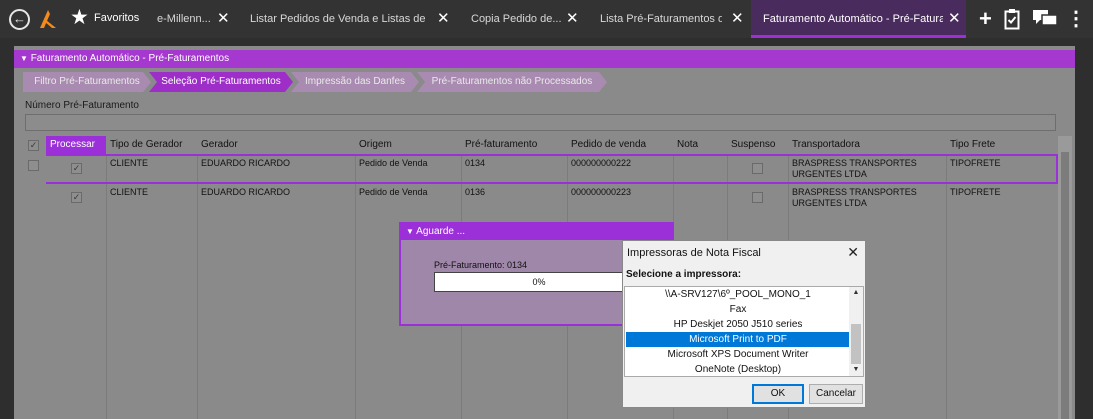 The width and height of the screenshot is (1093, 419). I want to click on printer-select-label: Selecione a impressora:, so click(684, 274).